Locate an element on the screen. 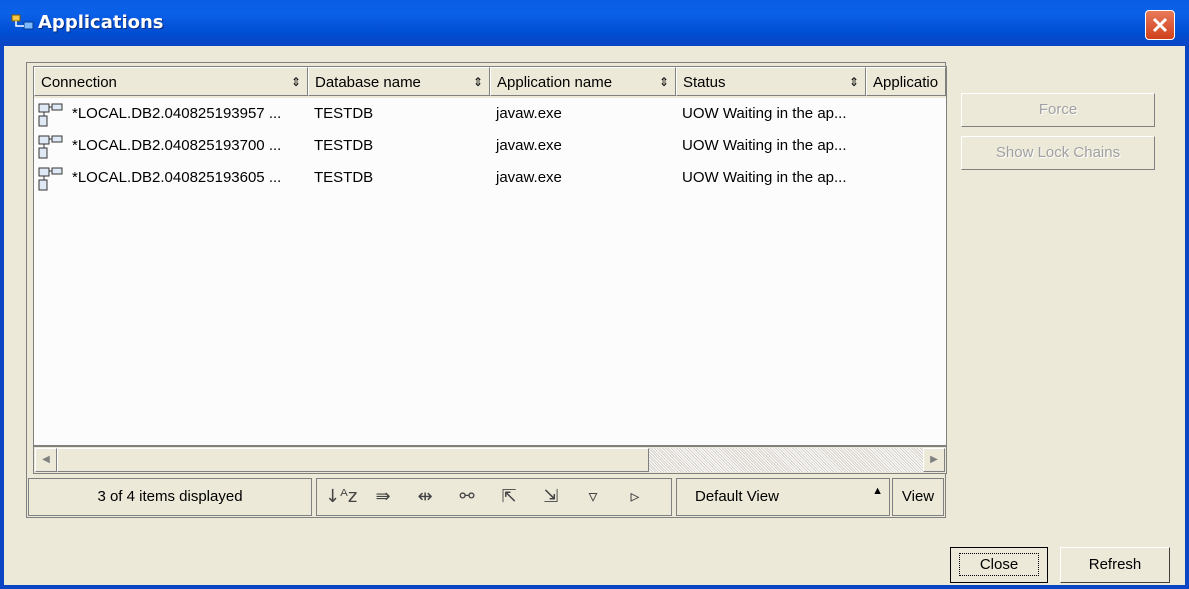 The width and height of the screenshot is (1189, 589). refresh-button: Refresh is located at coordinates (1115, 565).